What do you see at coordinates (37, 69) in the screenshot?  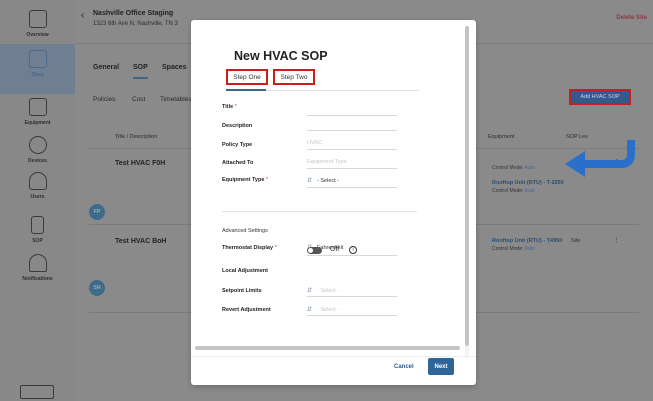 I see `sidebar-item-sites: Sites` at bounding box center [37, 69].